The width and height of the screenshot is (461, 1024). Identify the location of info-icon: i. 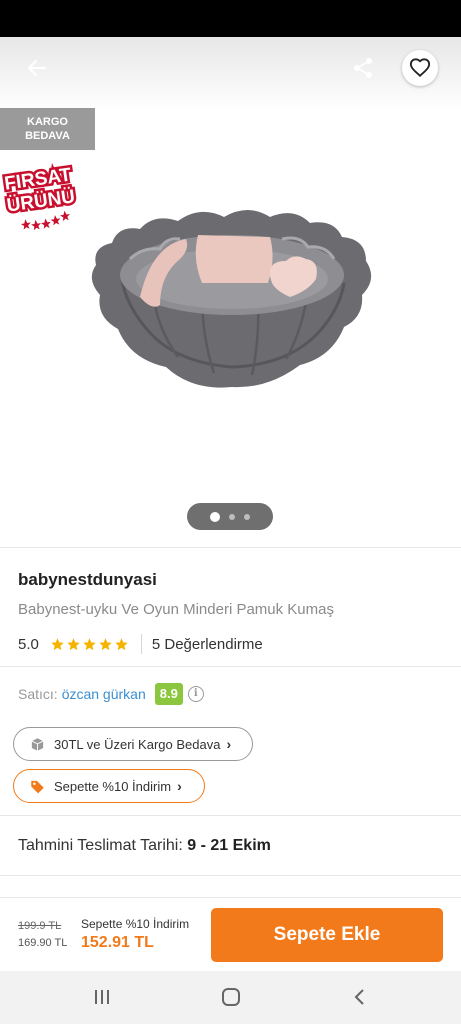
(195, 694).